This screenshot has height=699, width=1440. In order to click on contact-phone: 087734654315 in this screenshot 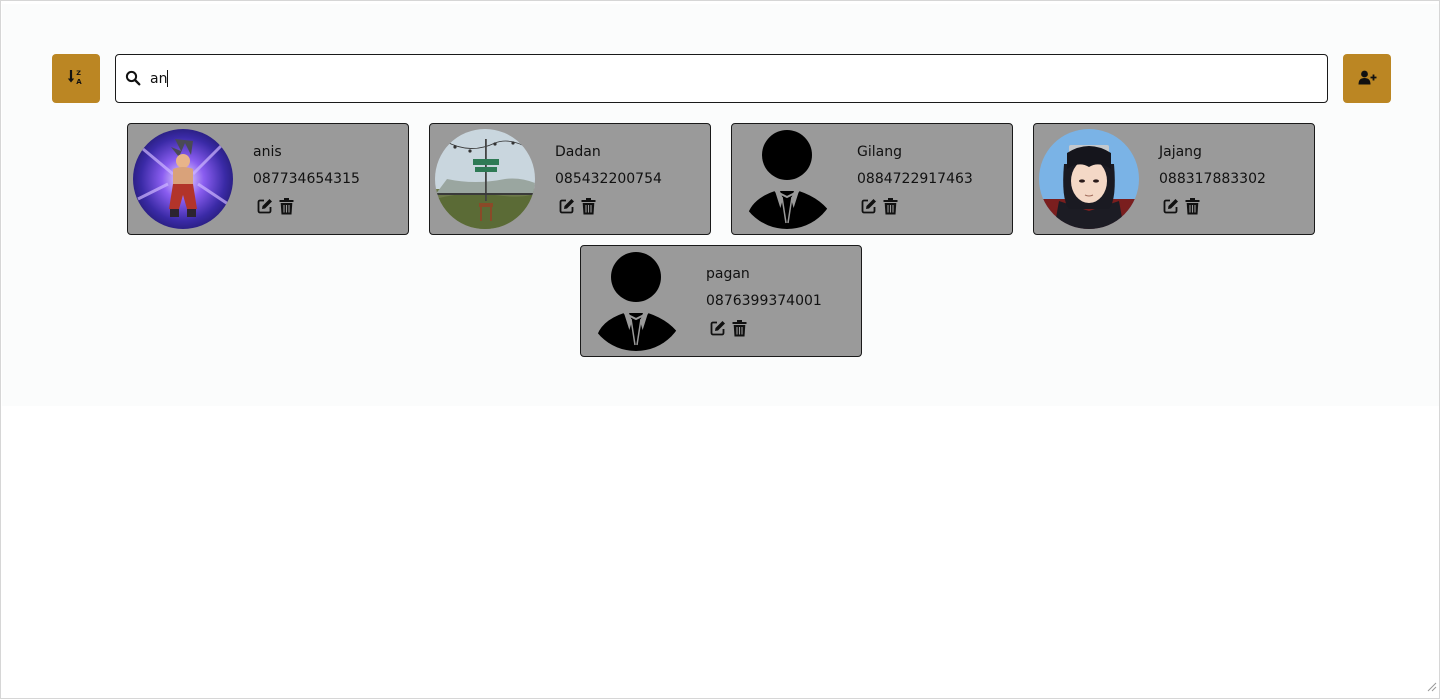, I will do `click(306, 179)`.